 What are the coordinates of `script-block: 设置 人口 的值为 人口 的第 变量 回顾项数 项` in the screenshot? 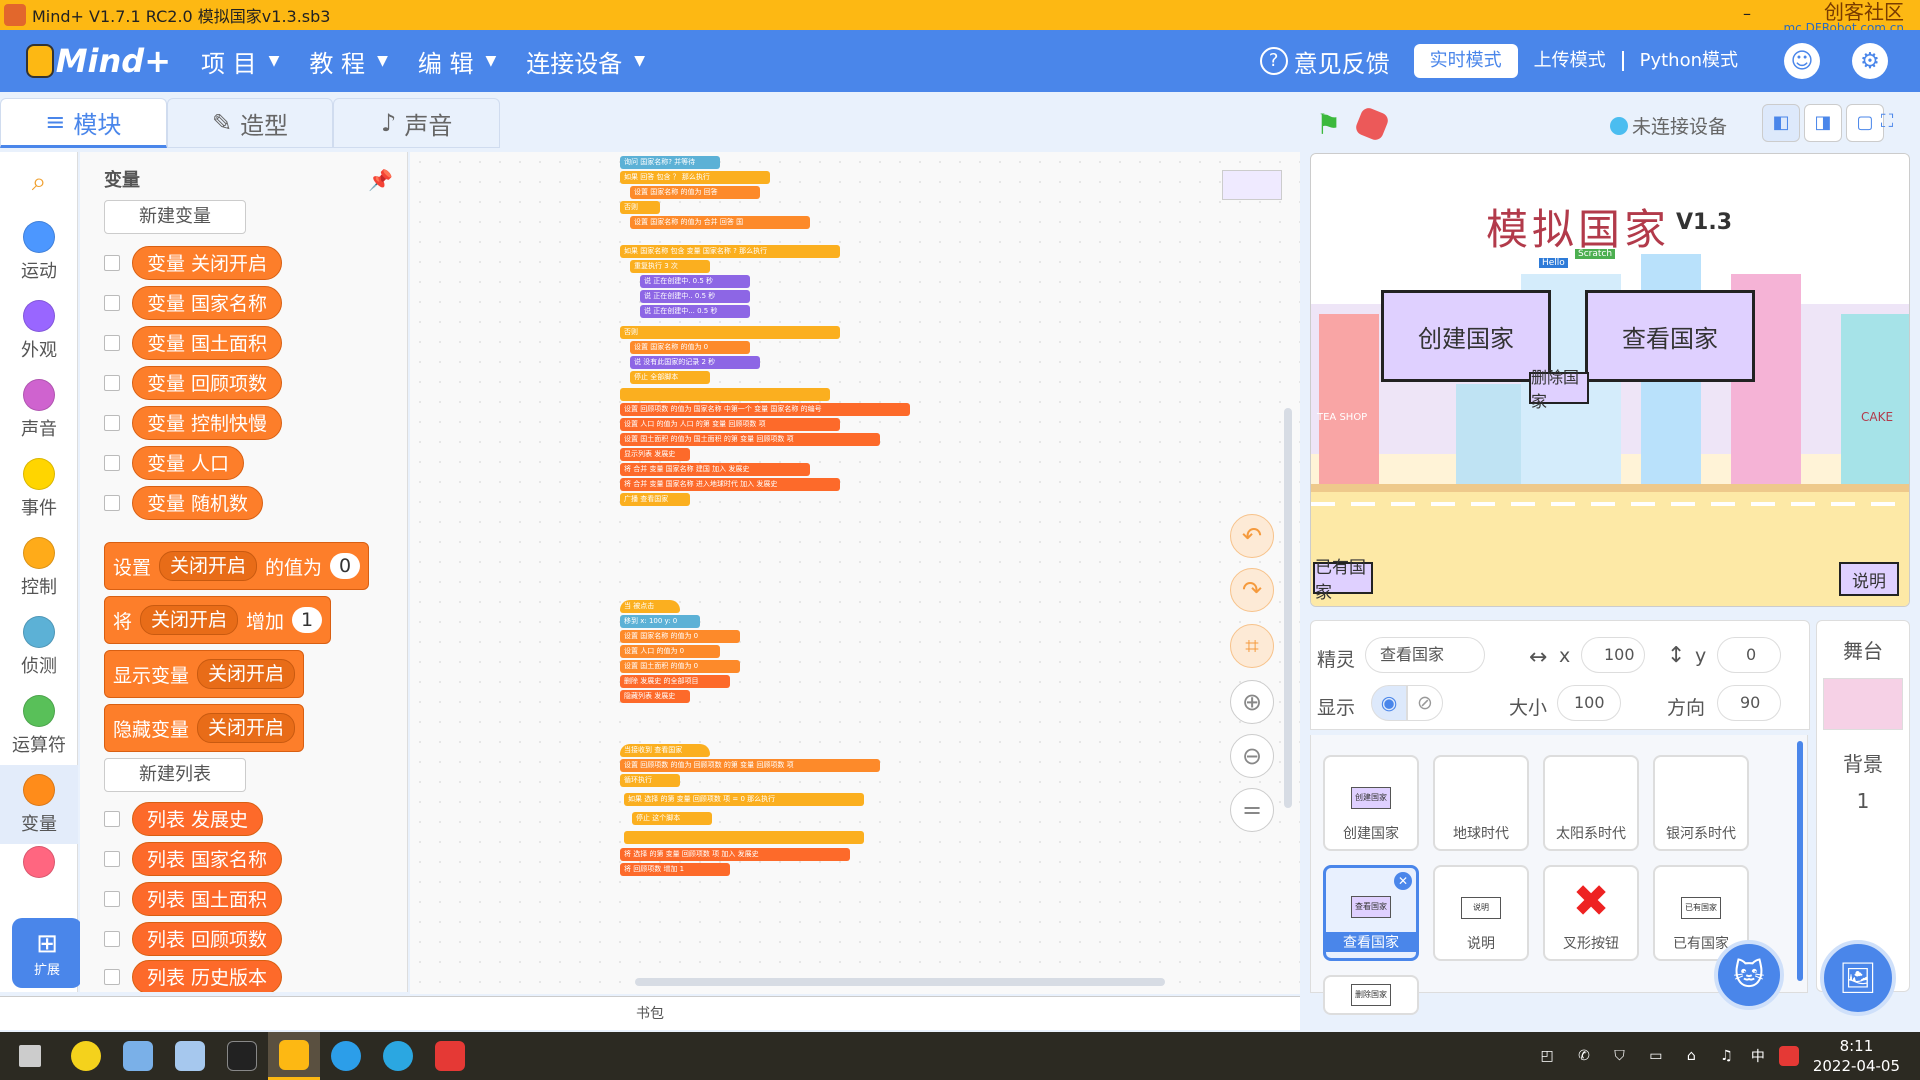 It's located at (730, 424).